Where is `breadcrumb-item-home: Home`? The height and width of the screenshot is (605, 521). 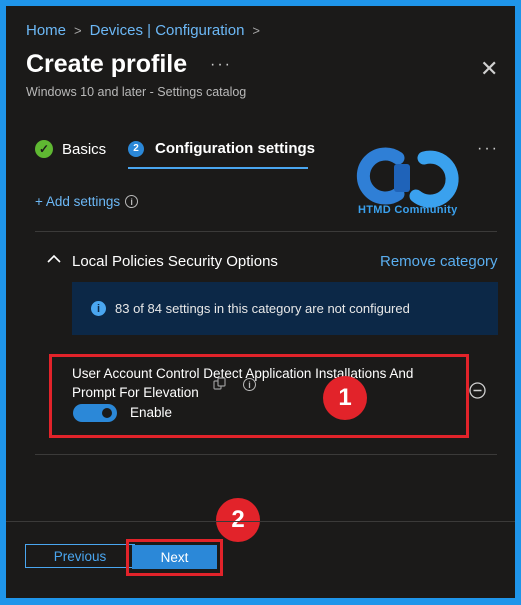 breadcrumb-item-home: Home is located at coordinates (46, 30).